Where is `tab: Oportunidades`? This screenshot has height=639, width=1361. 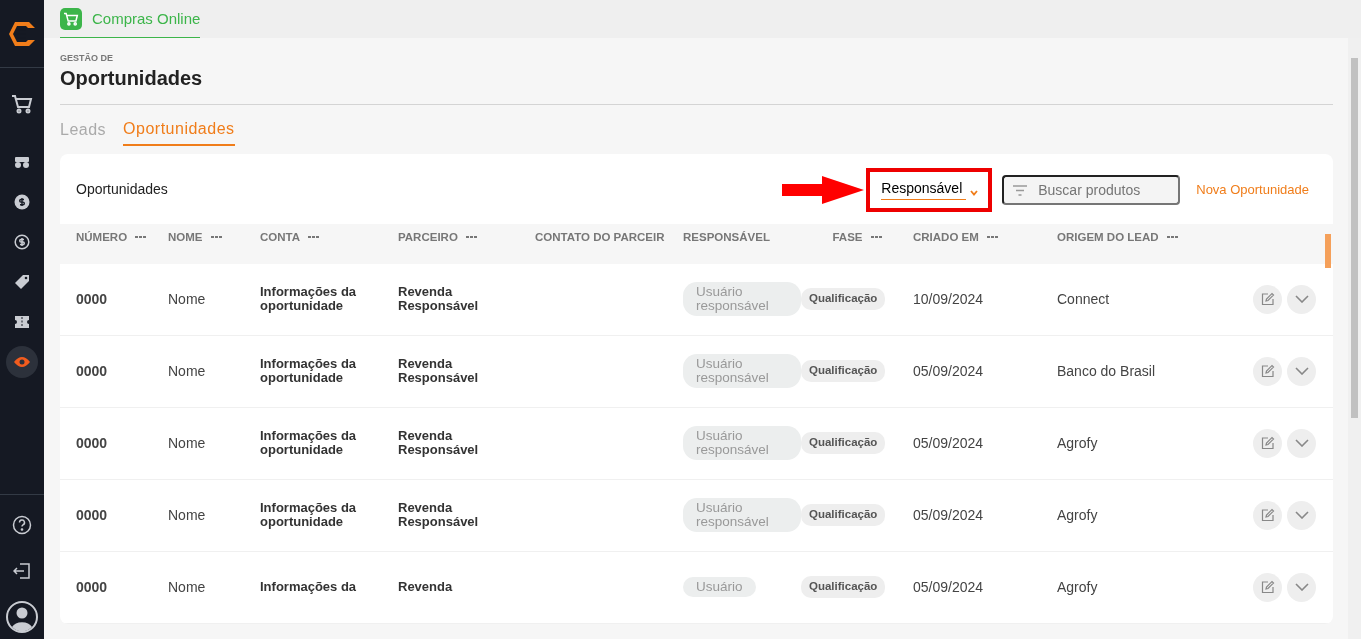
tab: Oportunidades is located at coordinates (179, 131).